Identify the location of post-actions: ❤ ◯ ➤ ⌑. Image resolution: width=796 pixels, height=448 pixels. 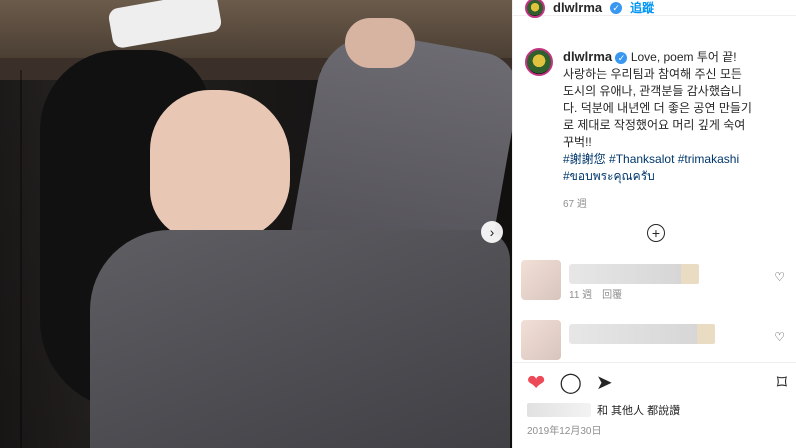
(654, 382).